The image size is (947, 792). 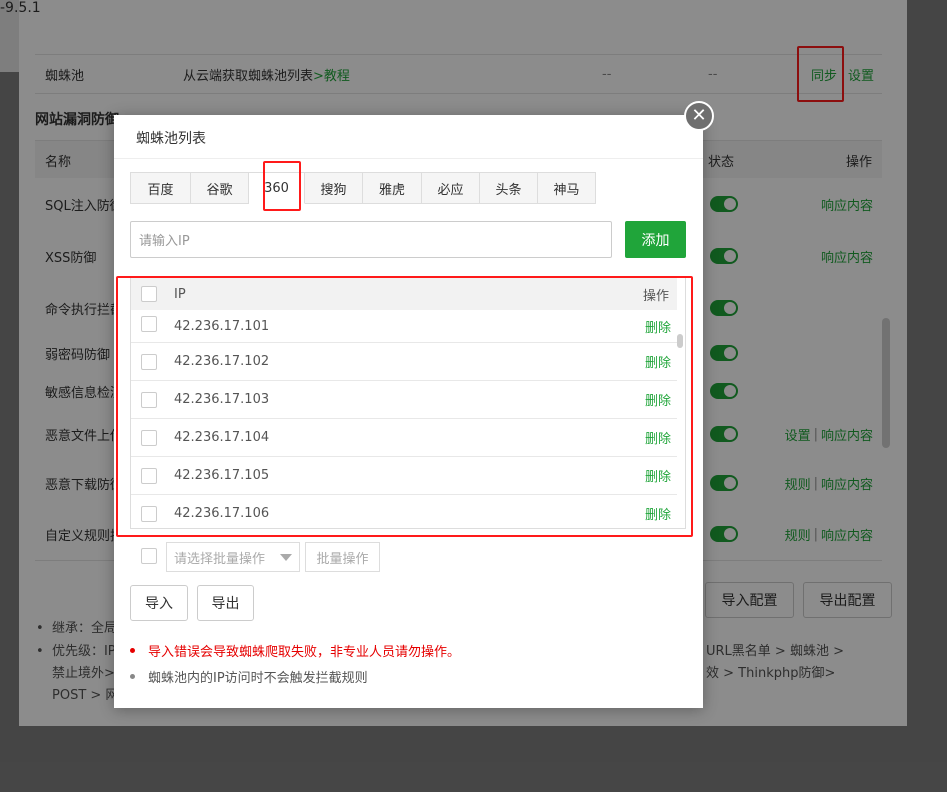 What do you see at coordinates (286, 557) in the screenshot?
I see `caret-down-icon` at bounding box center [286, 557].